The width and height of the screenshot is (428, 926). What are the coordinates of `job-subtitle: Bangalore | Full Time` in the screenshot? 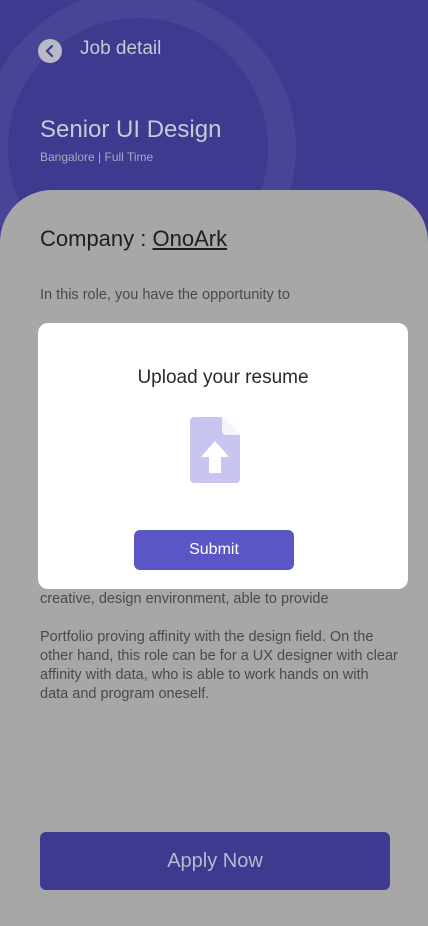 It's located at (97, 157).